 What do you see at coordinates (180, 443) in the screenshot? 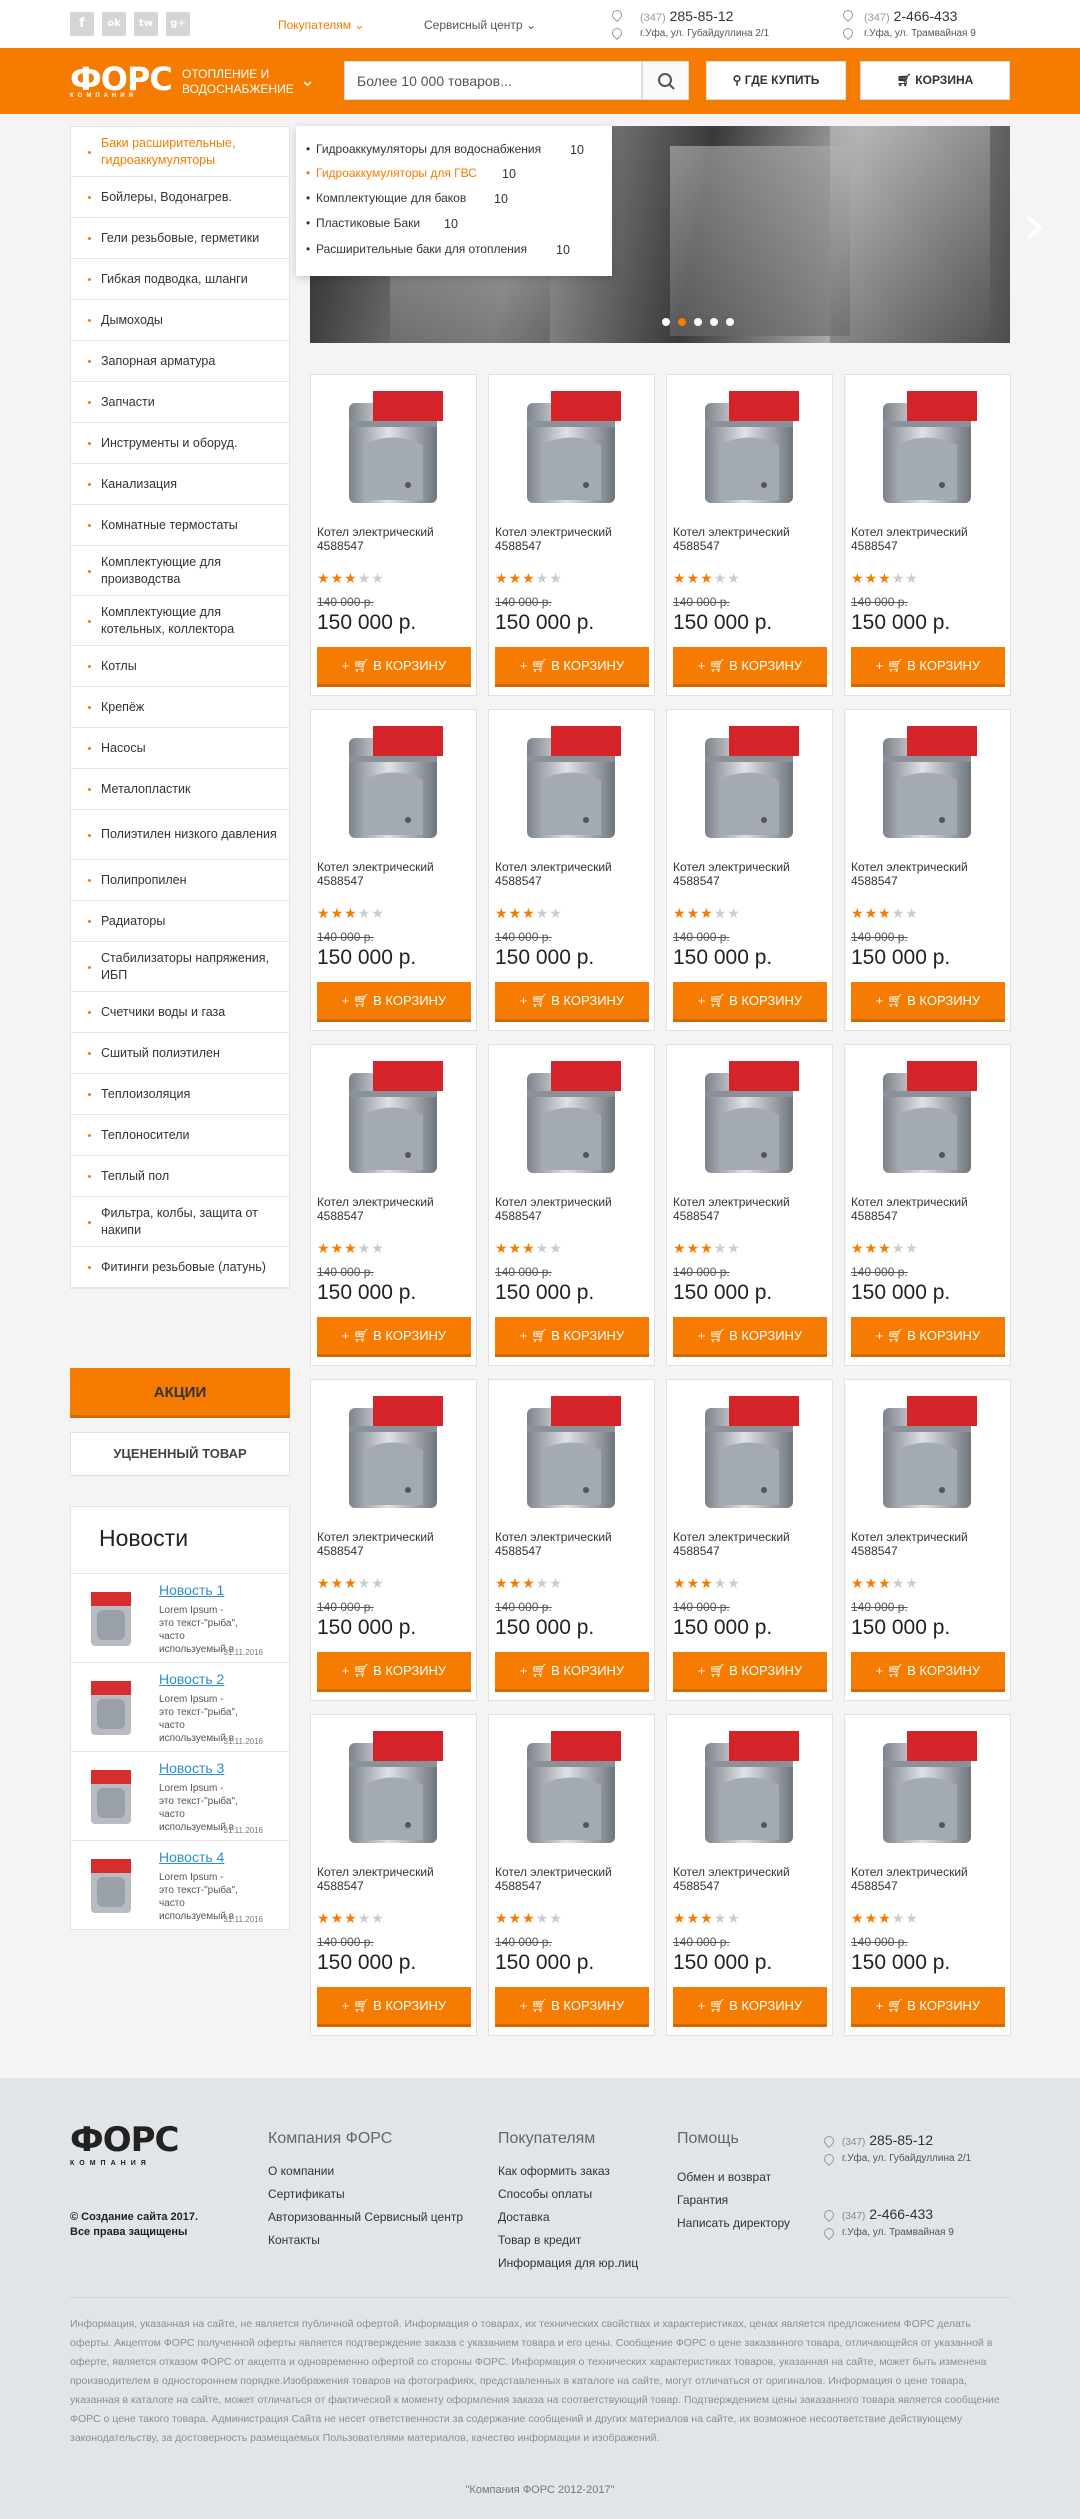
I see `sidebar-category-item: Инструменты и оборуд.` at bounding box center [180, 443].